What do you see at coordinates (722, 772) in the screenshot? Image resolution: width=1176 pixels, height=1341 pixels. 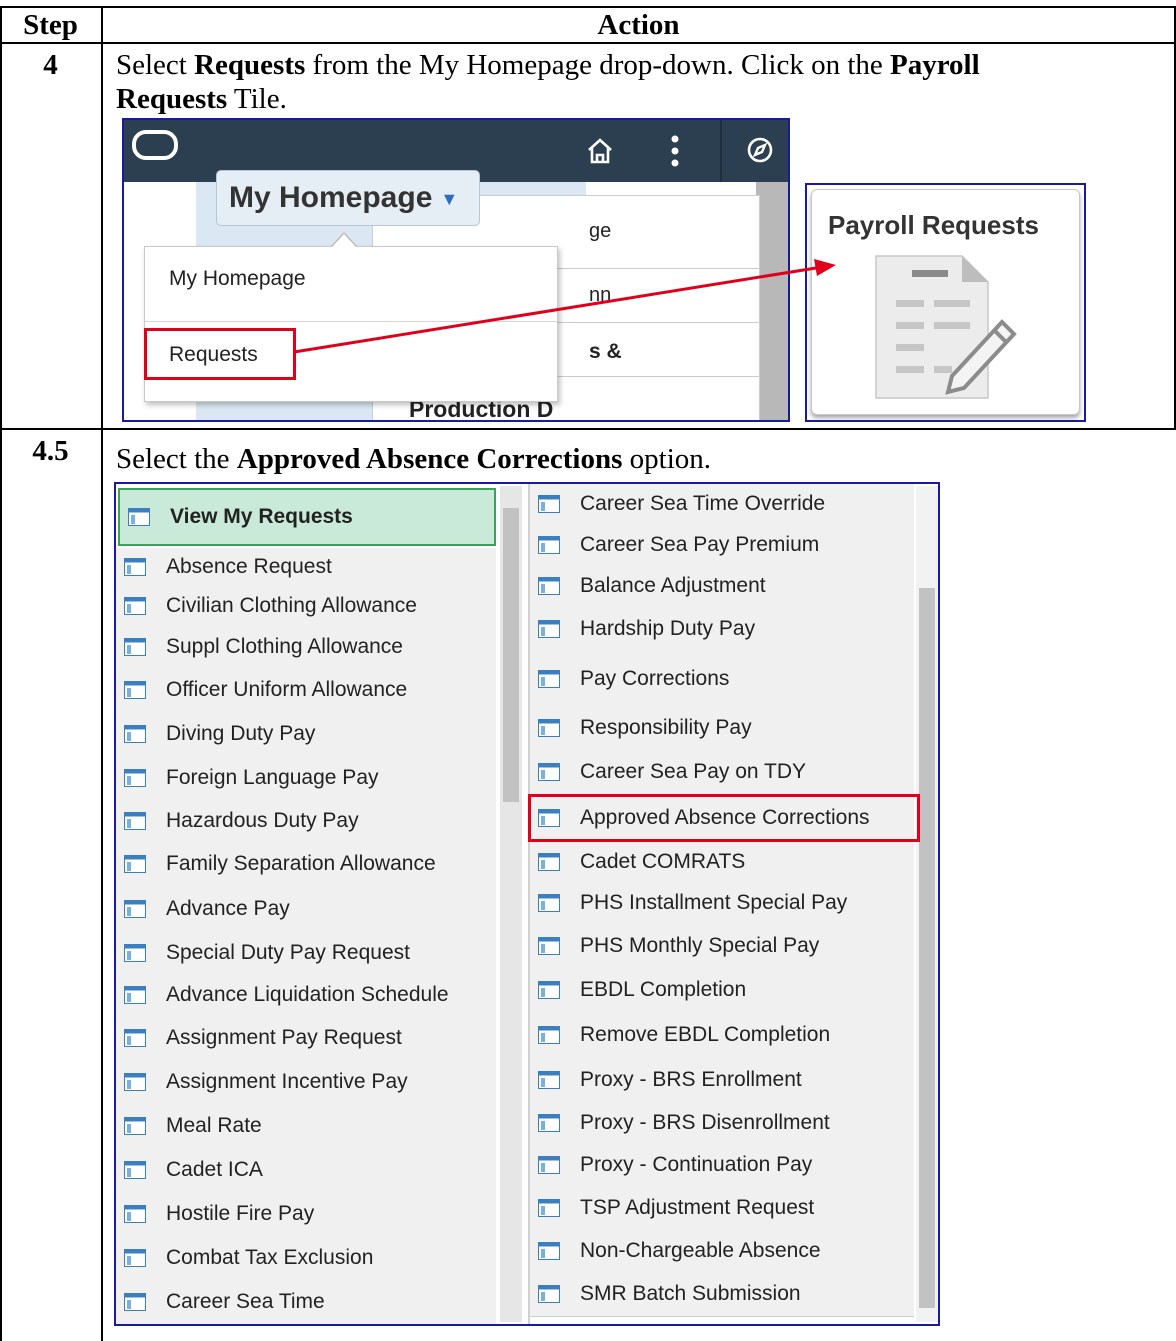 I see `list-item: Career Sea Pay on TDY` at bounding box center [722, 772].